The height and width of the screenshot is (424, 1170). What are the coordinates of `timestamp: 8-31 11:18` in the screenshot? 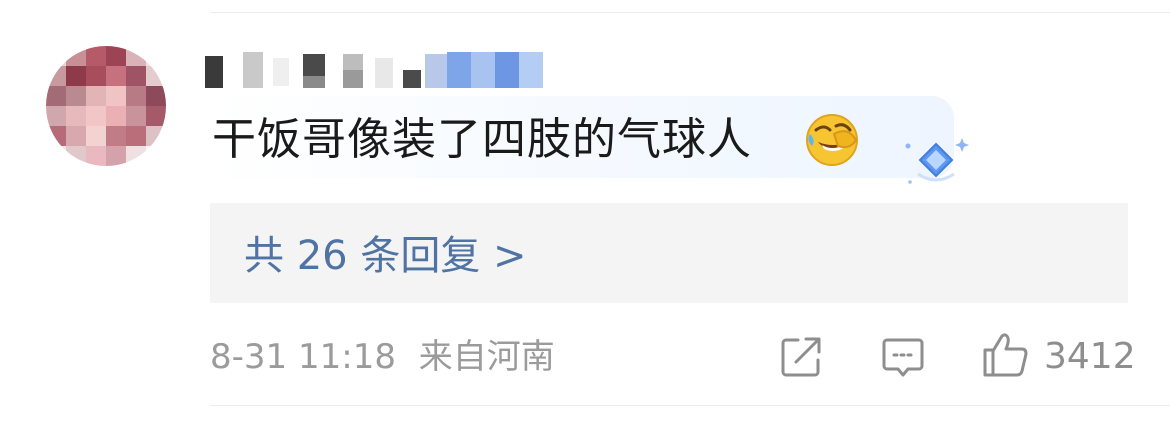 It's located at (303, 357).